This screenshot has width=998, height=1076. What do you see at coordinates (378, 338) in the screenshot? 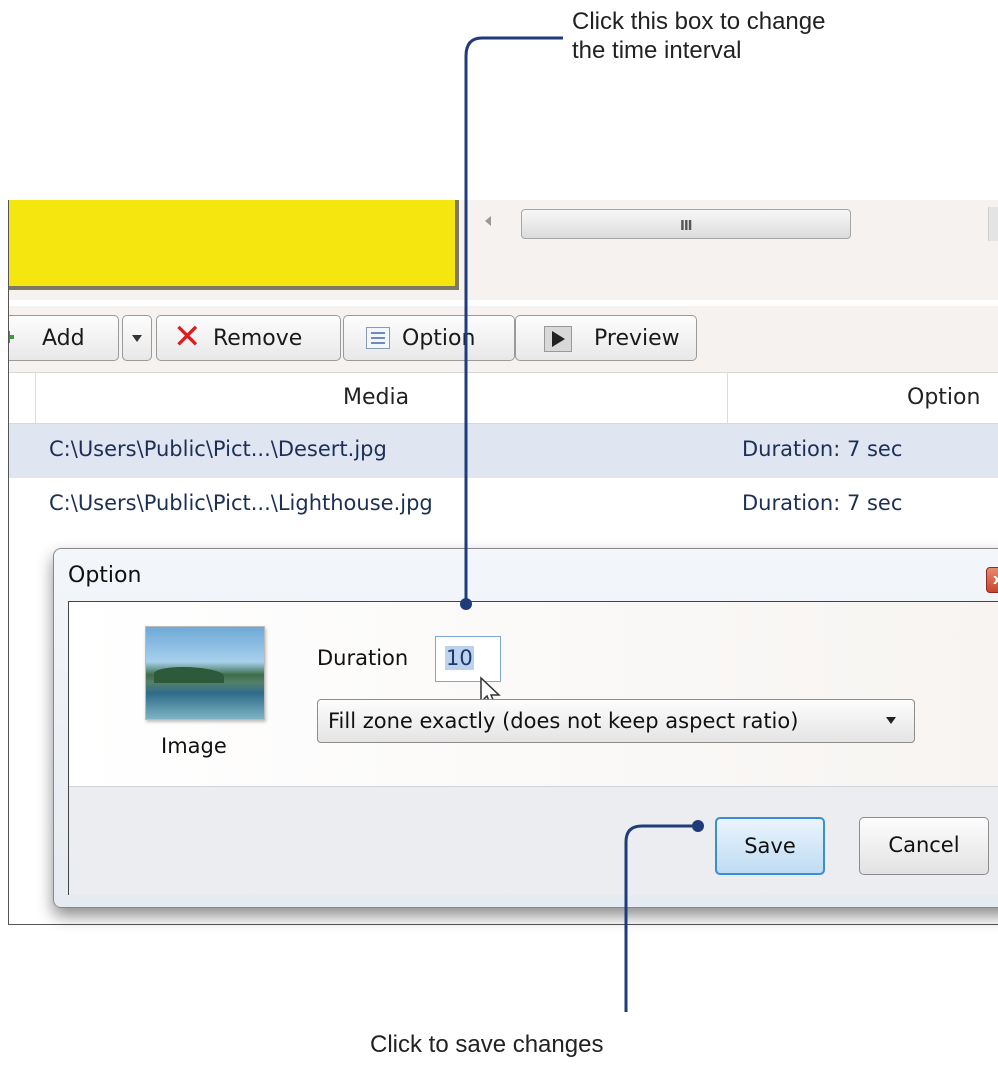
I see `list-doc-icon` at bounding box center [378, 338].